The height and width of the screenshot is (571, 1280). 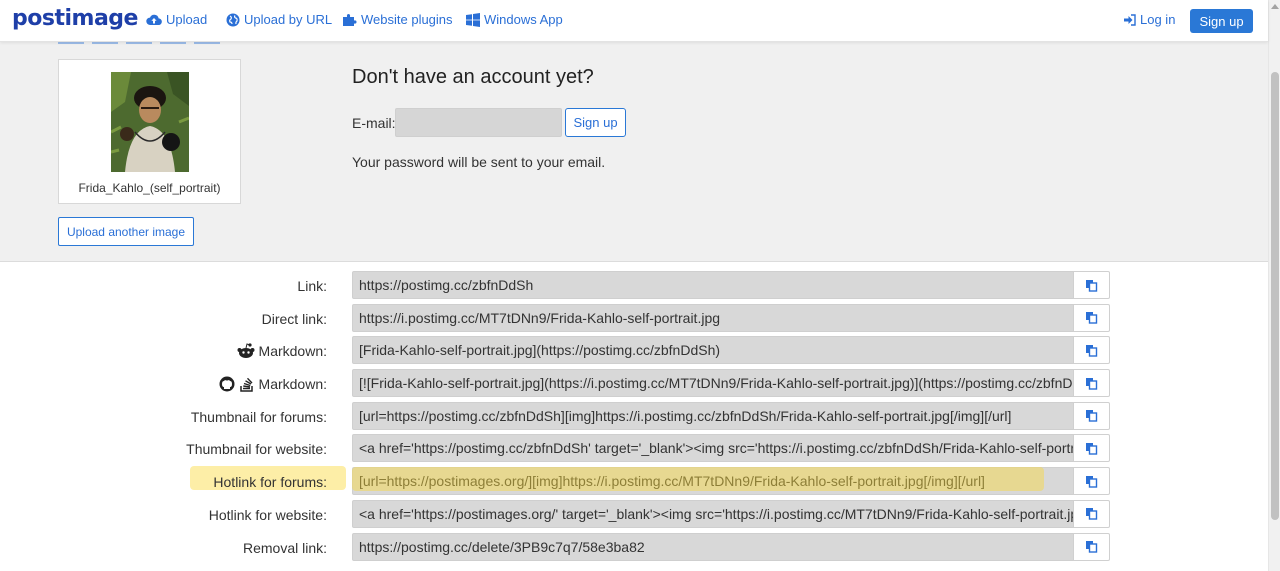 I want to click on nav-website-plugins-label: Website plugins, so click(x=407, y=19).